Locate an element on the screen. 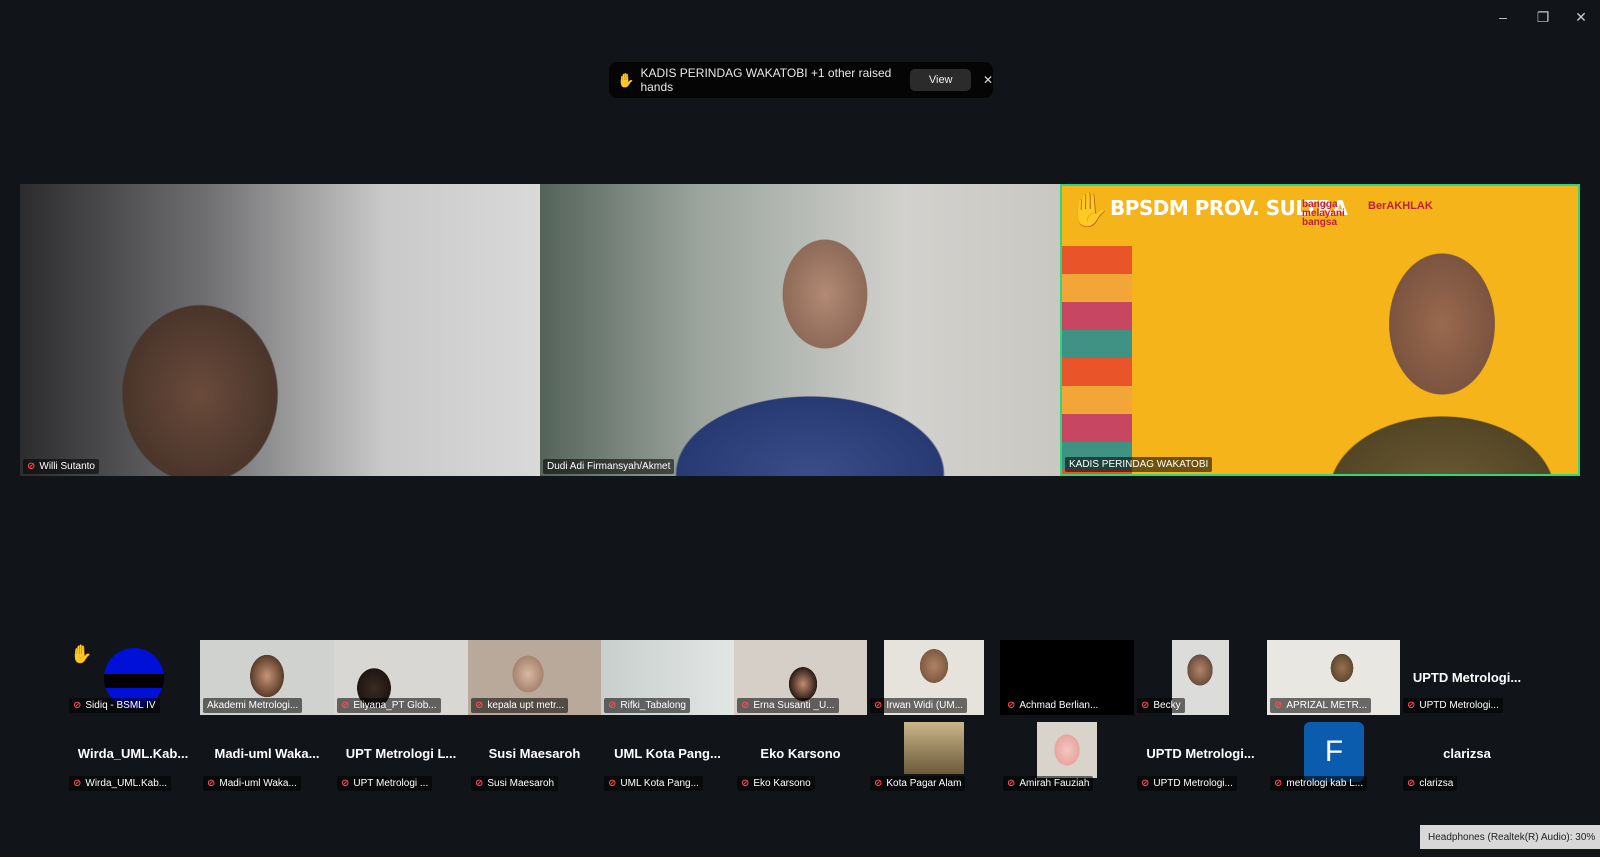  participant-tile: ⊘ Amirah Fauziah is located at coordinates (1067, 755).